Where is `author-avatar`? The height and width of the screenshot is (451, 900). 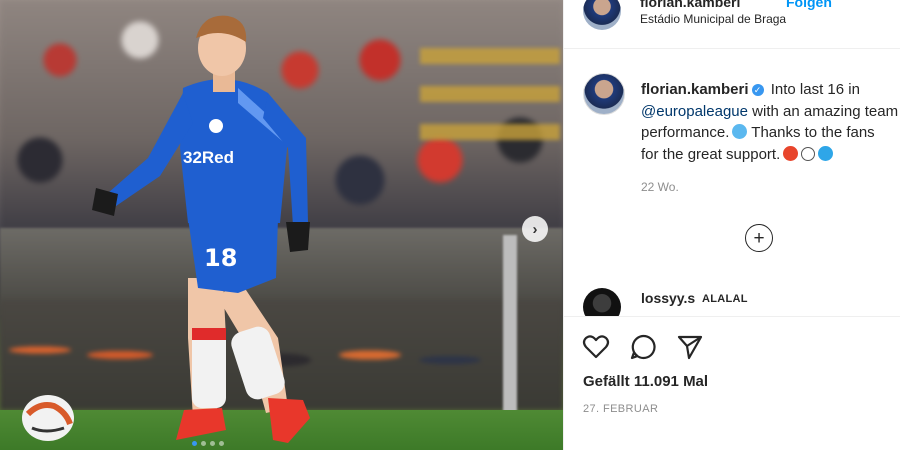
author-avatar is located at coordinates (602, 15).